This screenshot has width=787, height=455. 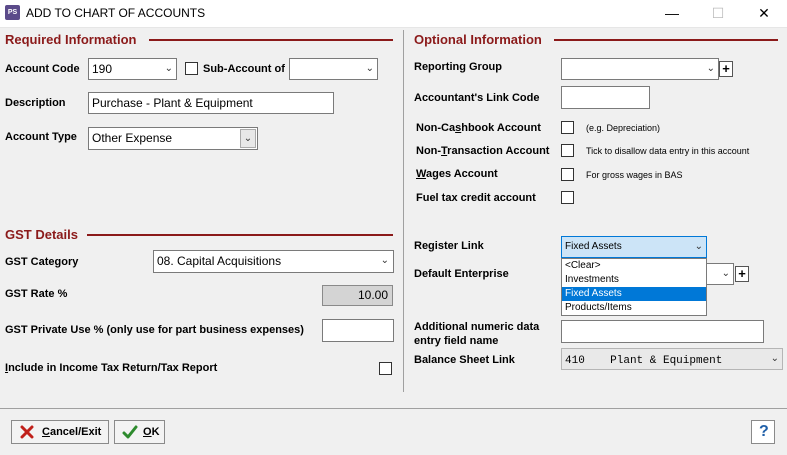 What do you see at coordinates (385, 368) in the screenshot?
I see `income-tax-checkbox` at bounding box center [385, 368].